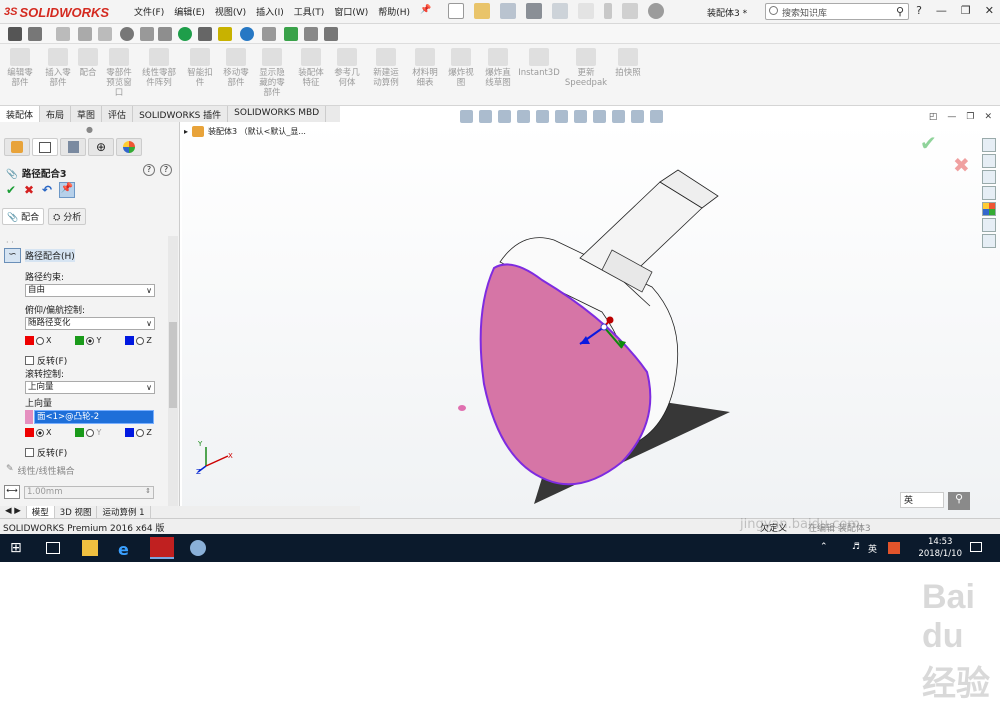  I want to click on edit-appearance-icon, so click(618, 116).